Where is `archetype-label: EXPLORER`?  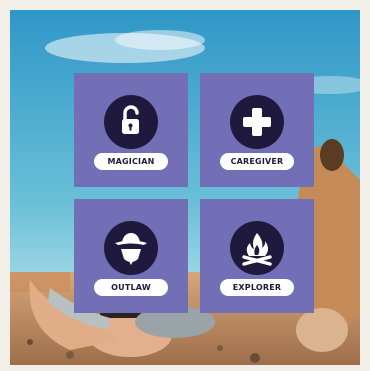
archetype-label: EXPLORER is located at coordinates (257, 287).